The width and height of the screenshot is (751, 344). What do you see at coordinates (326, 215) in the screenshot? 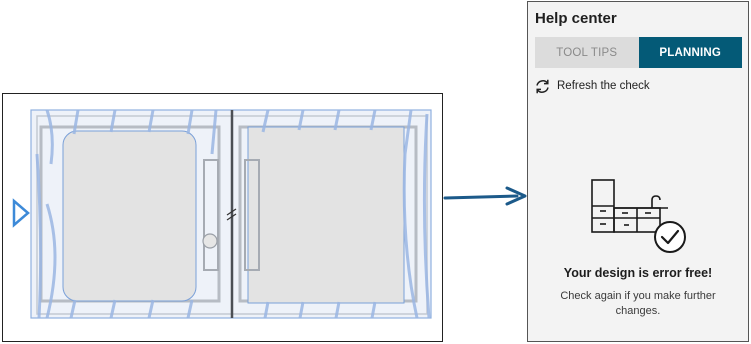
I see `right-door-panel` at bounding box center [326, 215].